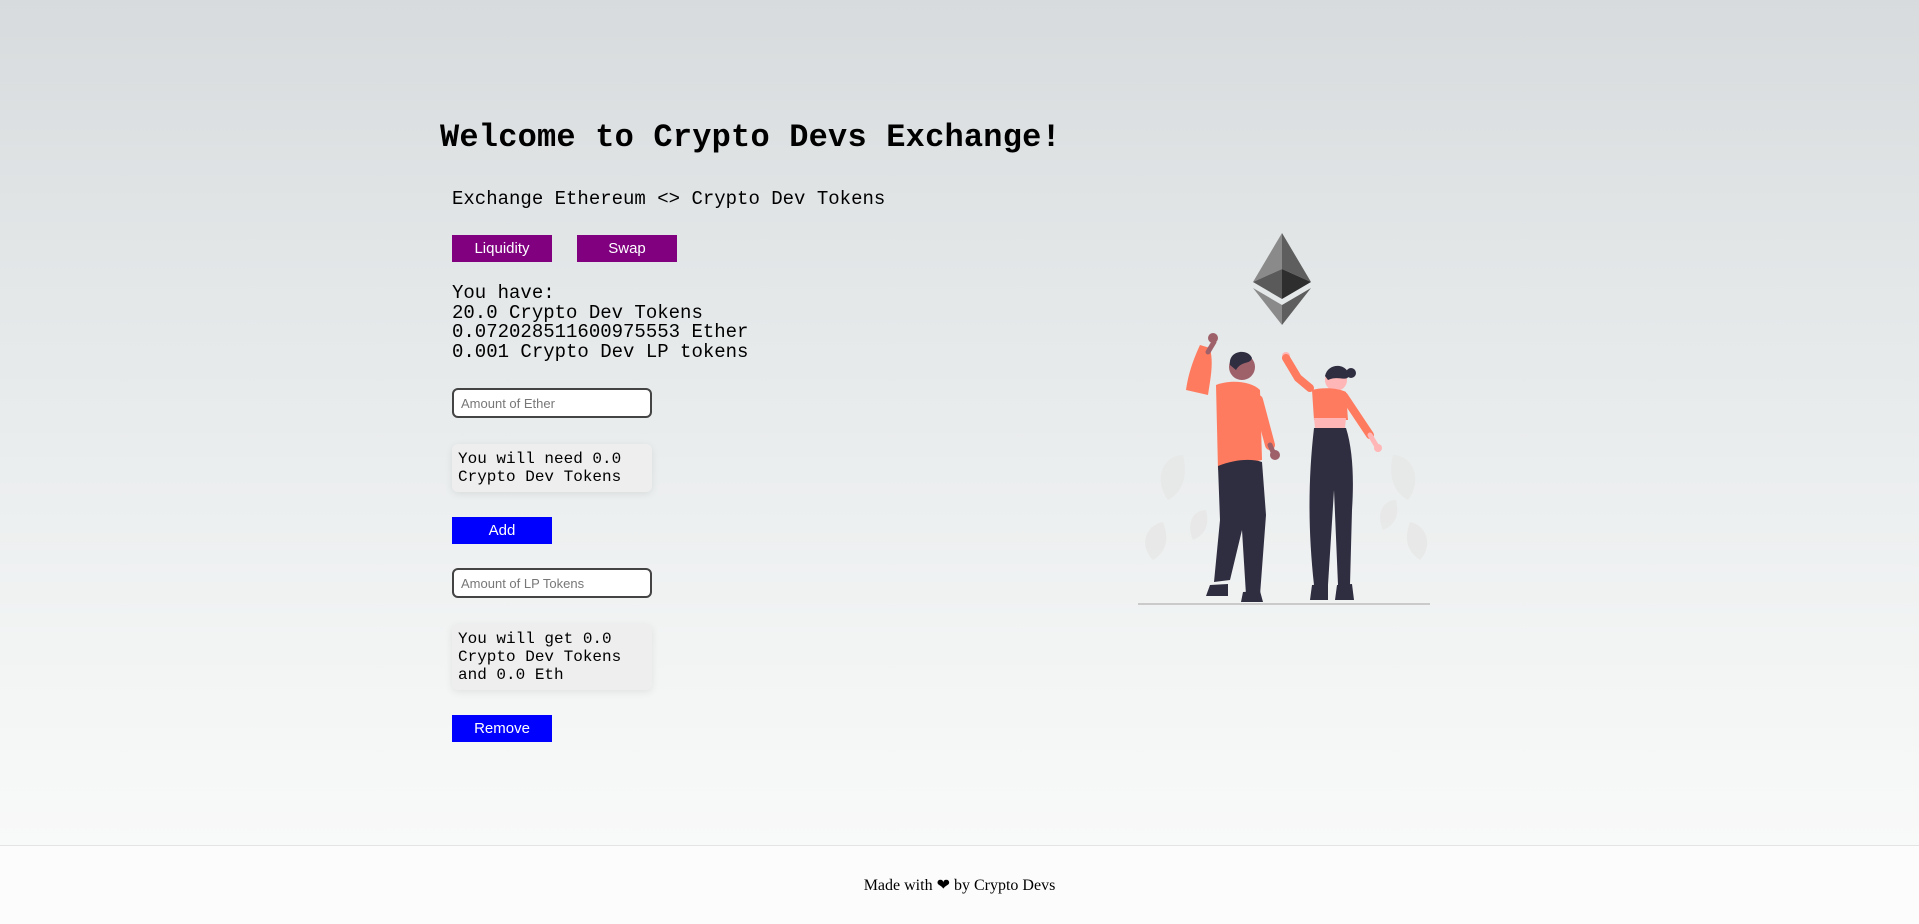 Image resolution: width=1919 pixels, height=924 pixels. I want to click on footer-credit: Made with ❤ by Crypto Devs, so click(959, 885).